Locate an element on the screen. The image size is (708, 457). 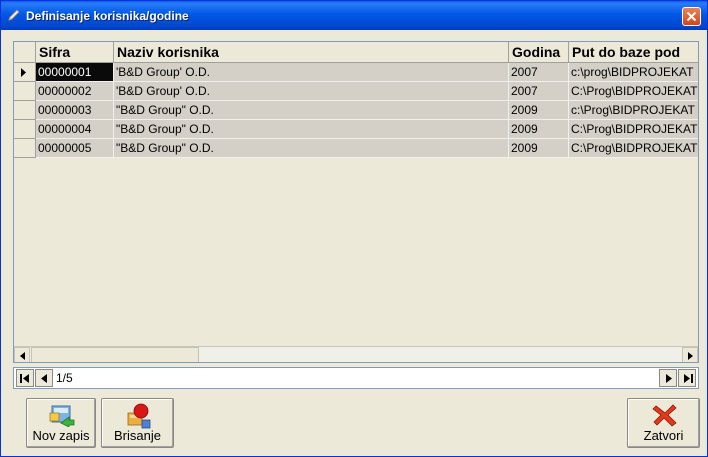
title-bar: Definisanje korisnika/godine is located at coordinates (354, 15).